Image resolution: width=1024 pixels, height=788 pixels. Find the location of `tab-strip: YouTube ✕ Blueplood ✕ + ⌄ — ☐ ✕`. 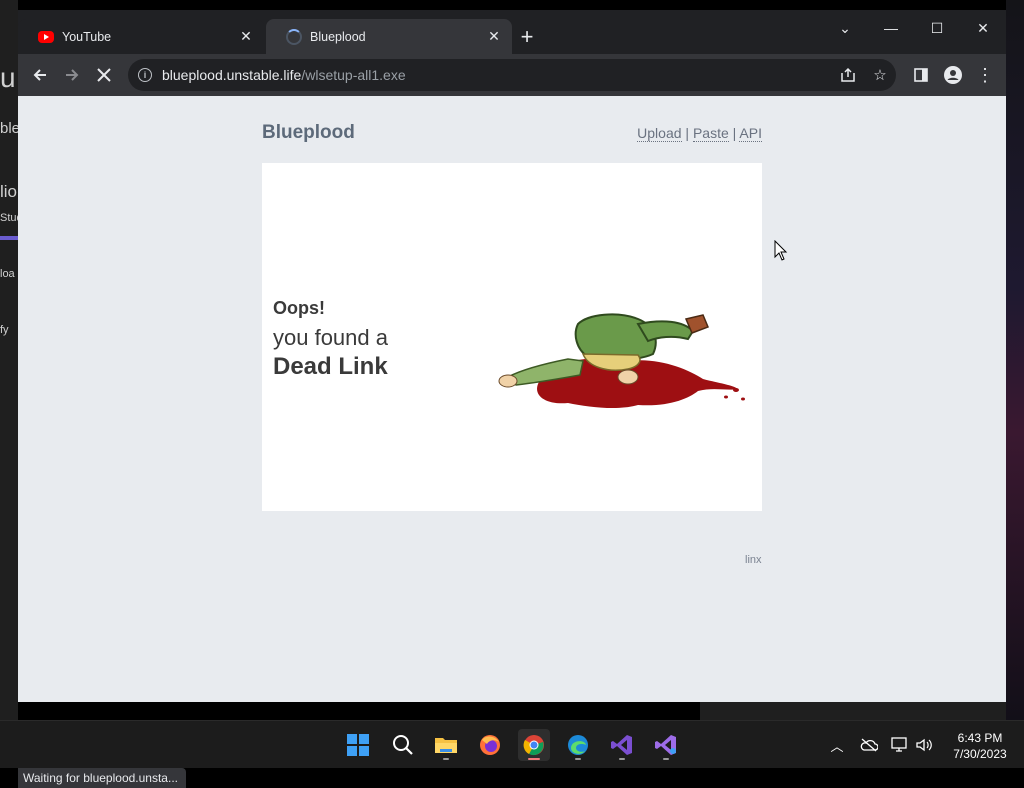

tab-strip: YouTube ✕ Blueplood ✕ + ⌄ — ☐ ✕ is located at coordinates (512, 32).